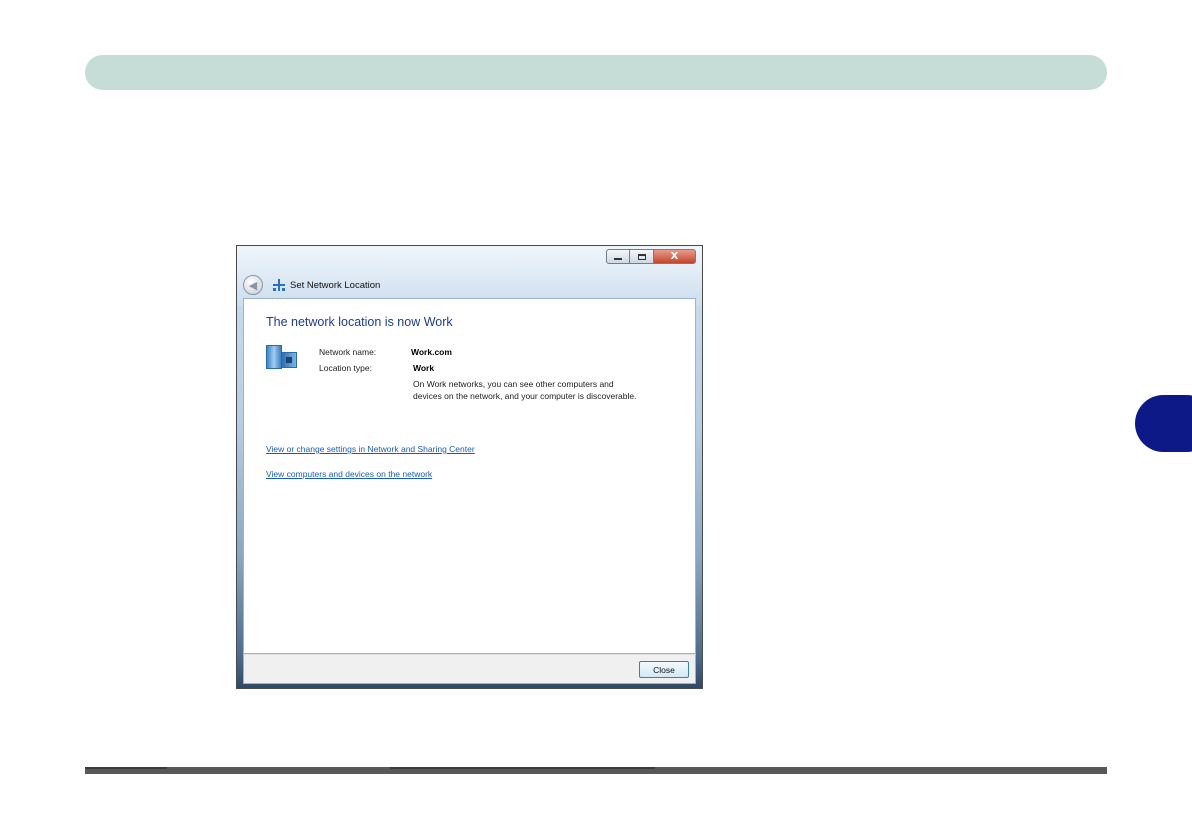  I want to click on maximize-button, so click(642, 256).